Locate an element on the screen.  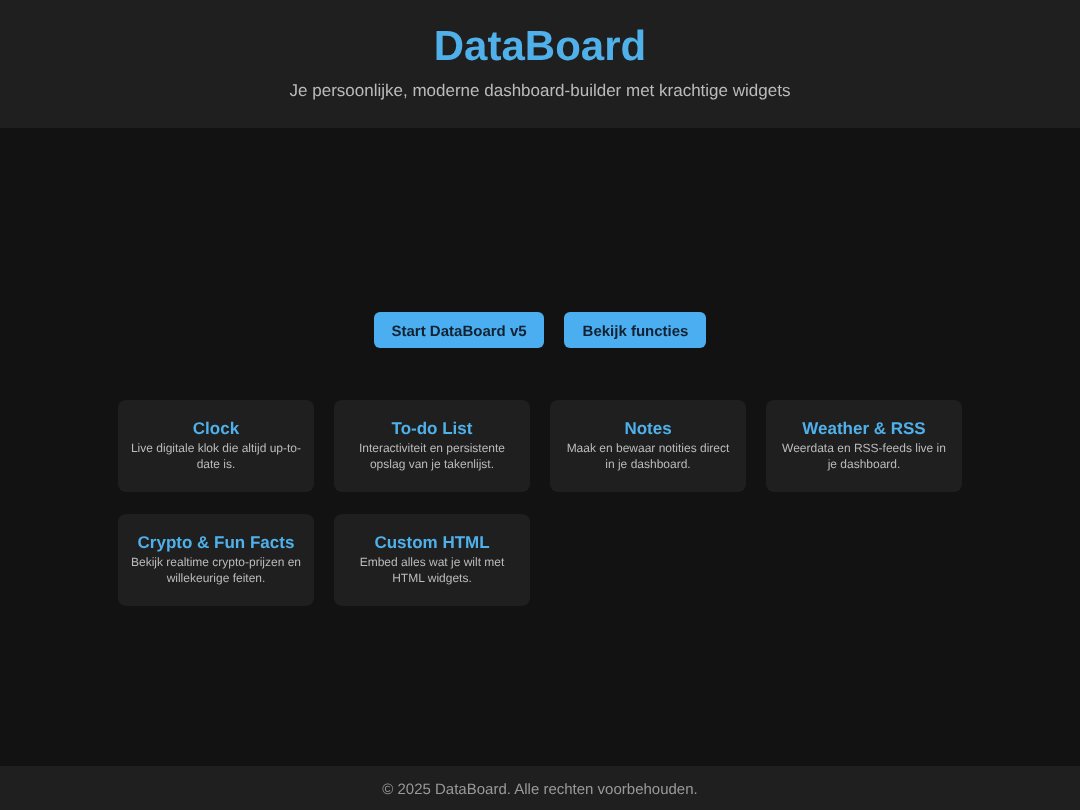
feature-title: Notes is located at coordinates (648, 428).